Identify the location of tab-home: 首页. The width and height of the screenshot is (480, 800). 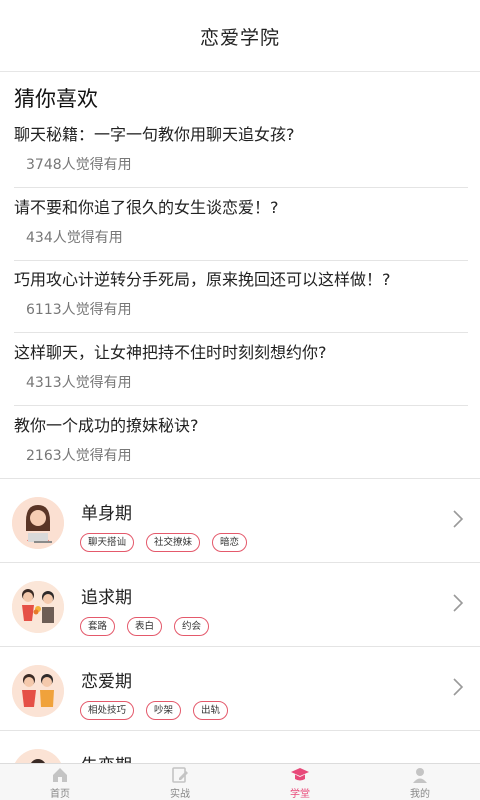
(60, 782).